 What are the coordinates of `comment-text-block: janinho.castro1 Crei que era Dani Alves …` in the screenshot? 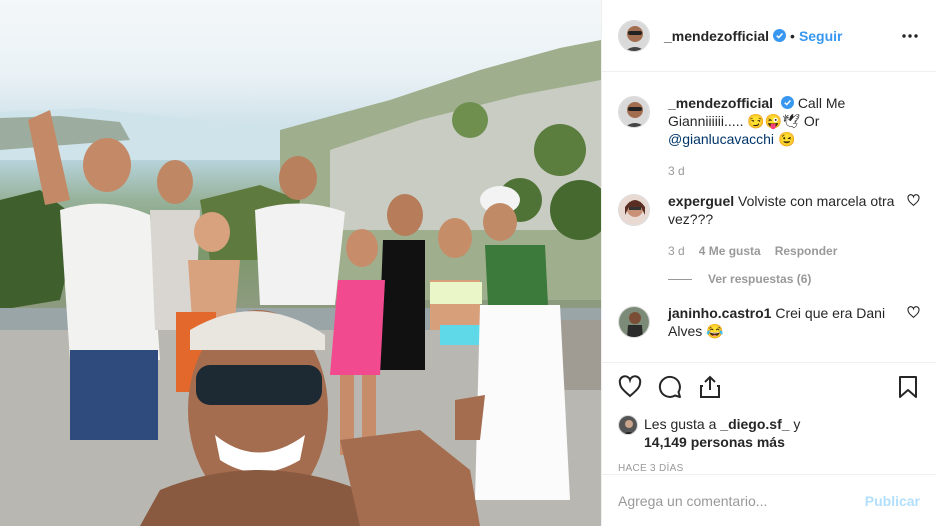 It's located at (784, 322).